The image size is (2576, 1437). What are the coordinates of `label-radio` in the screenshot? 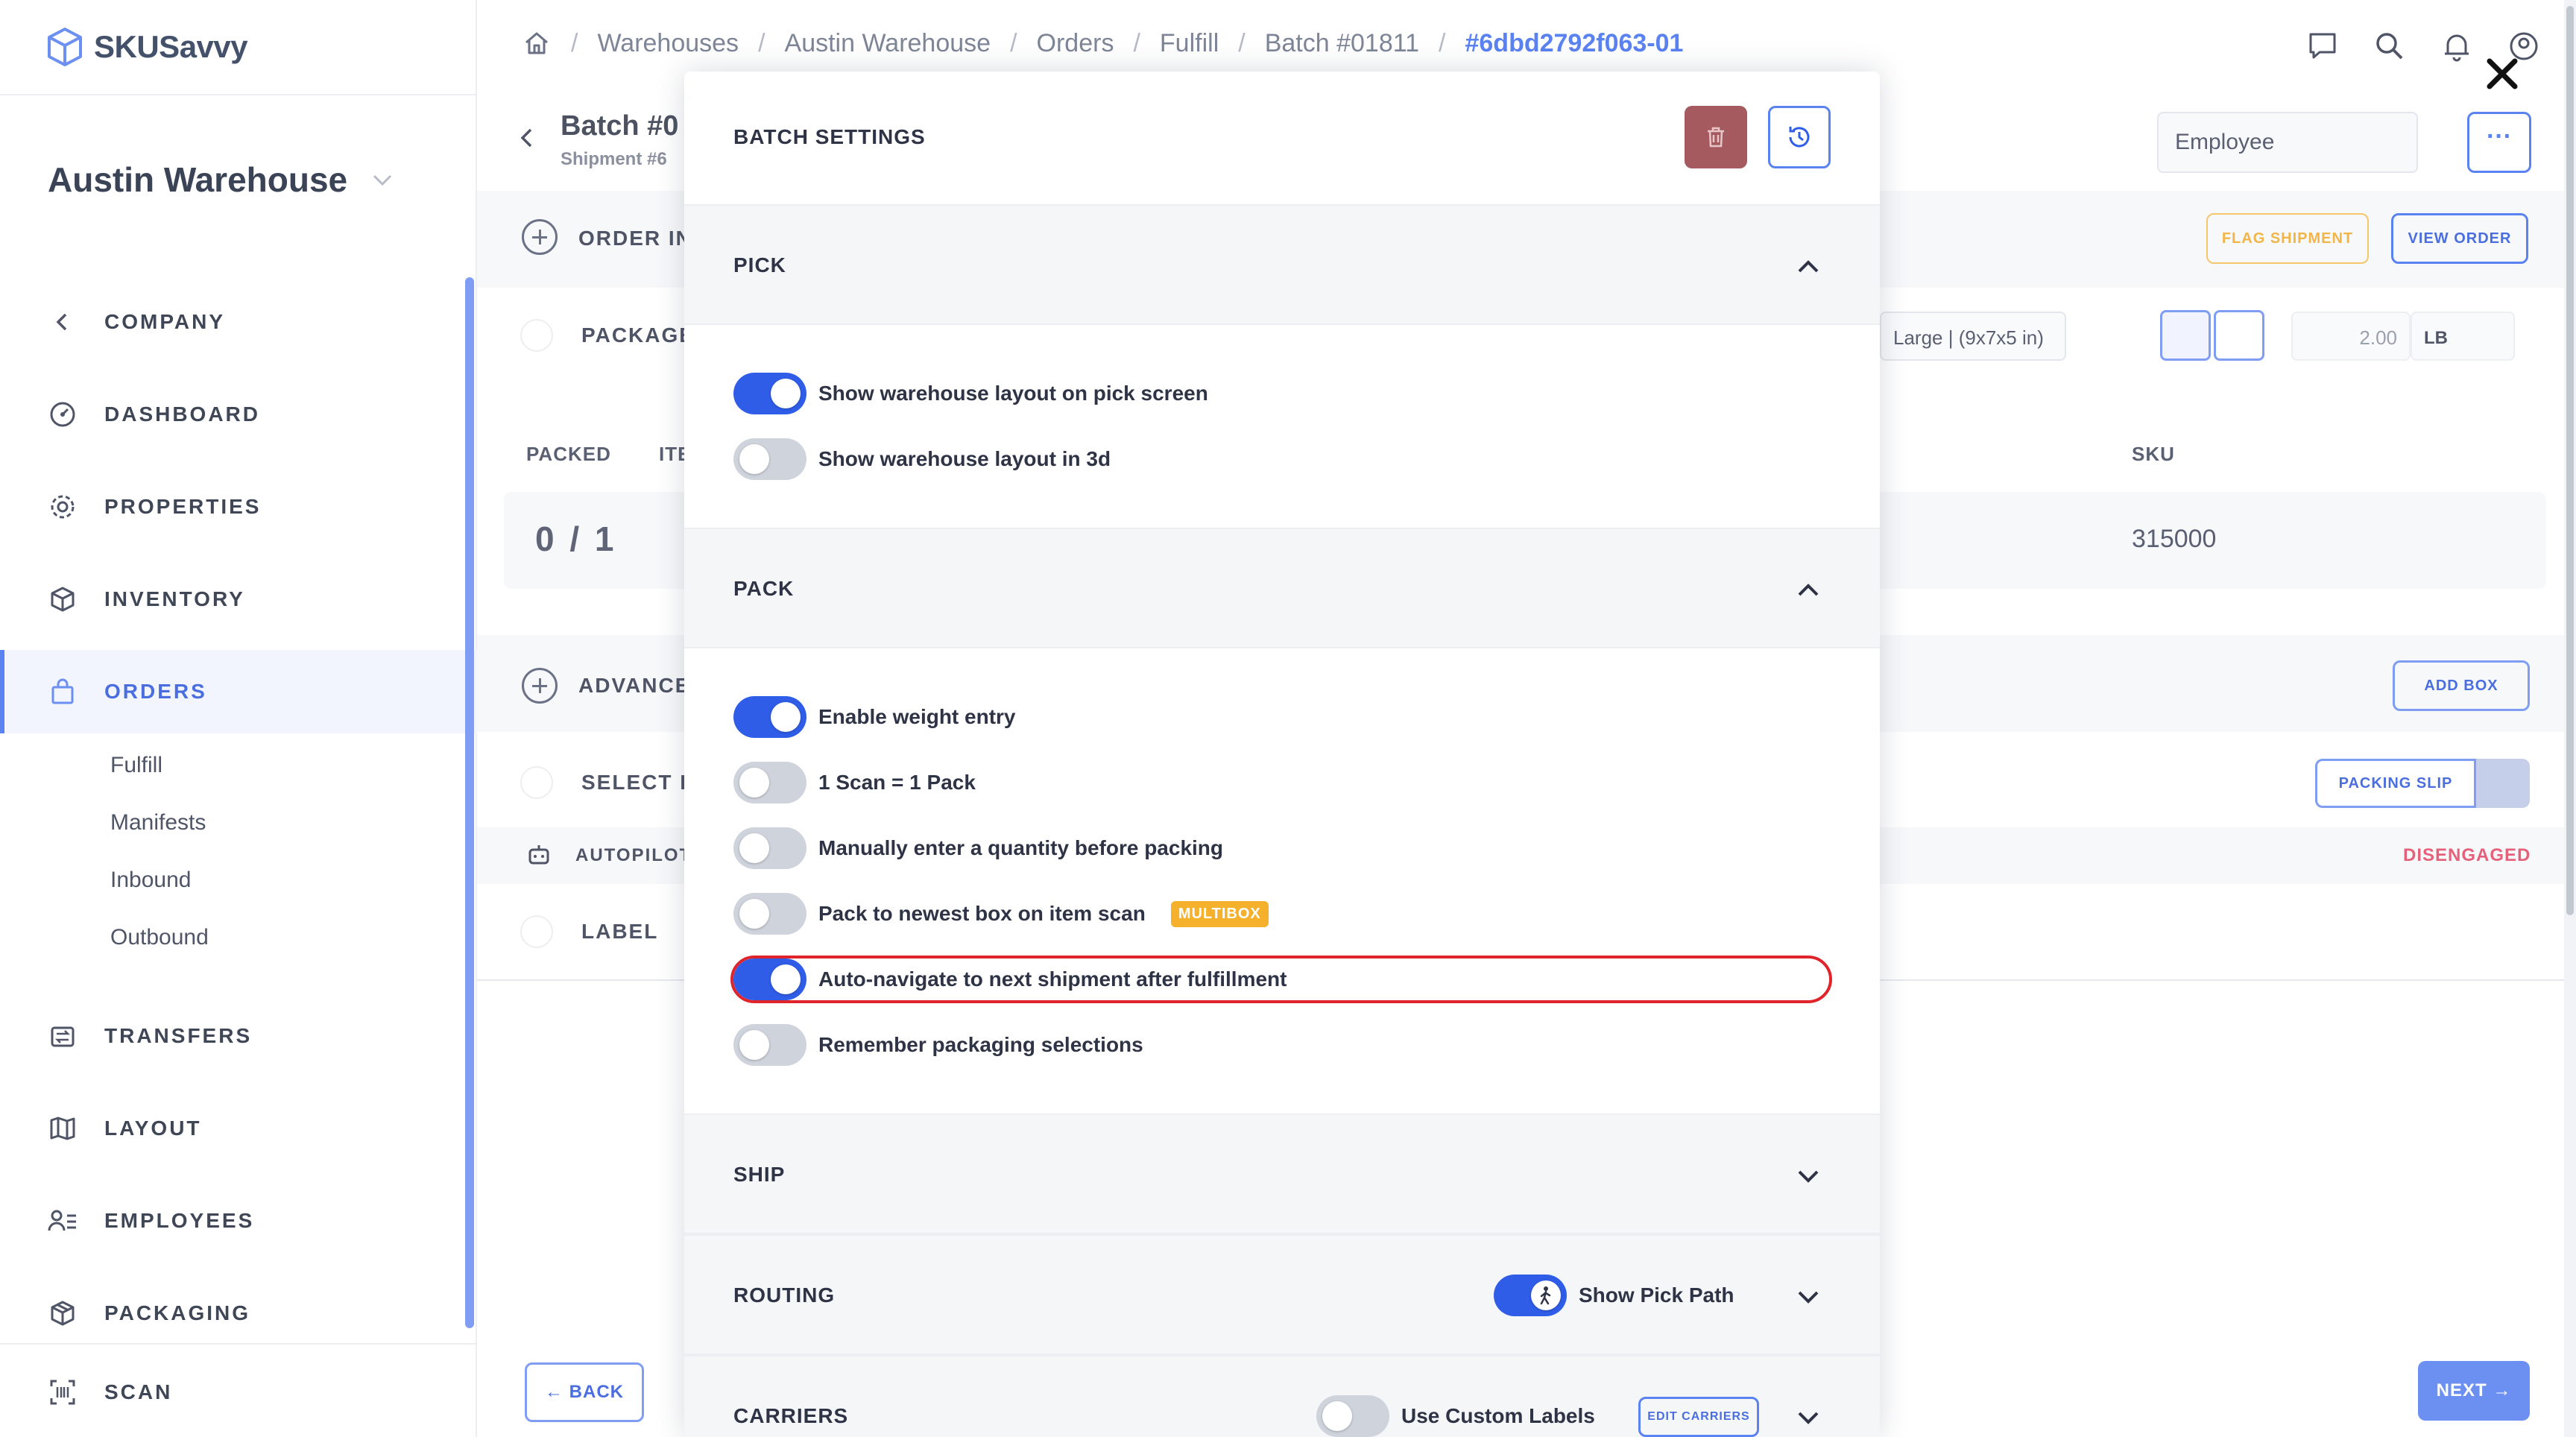 It's located at (536, 932).